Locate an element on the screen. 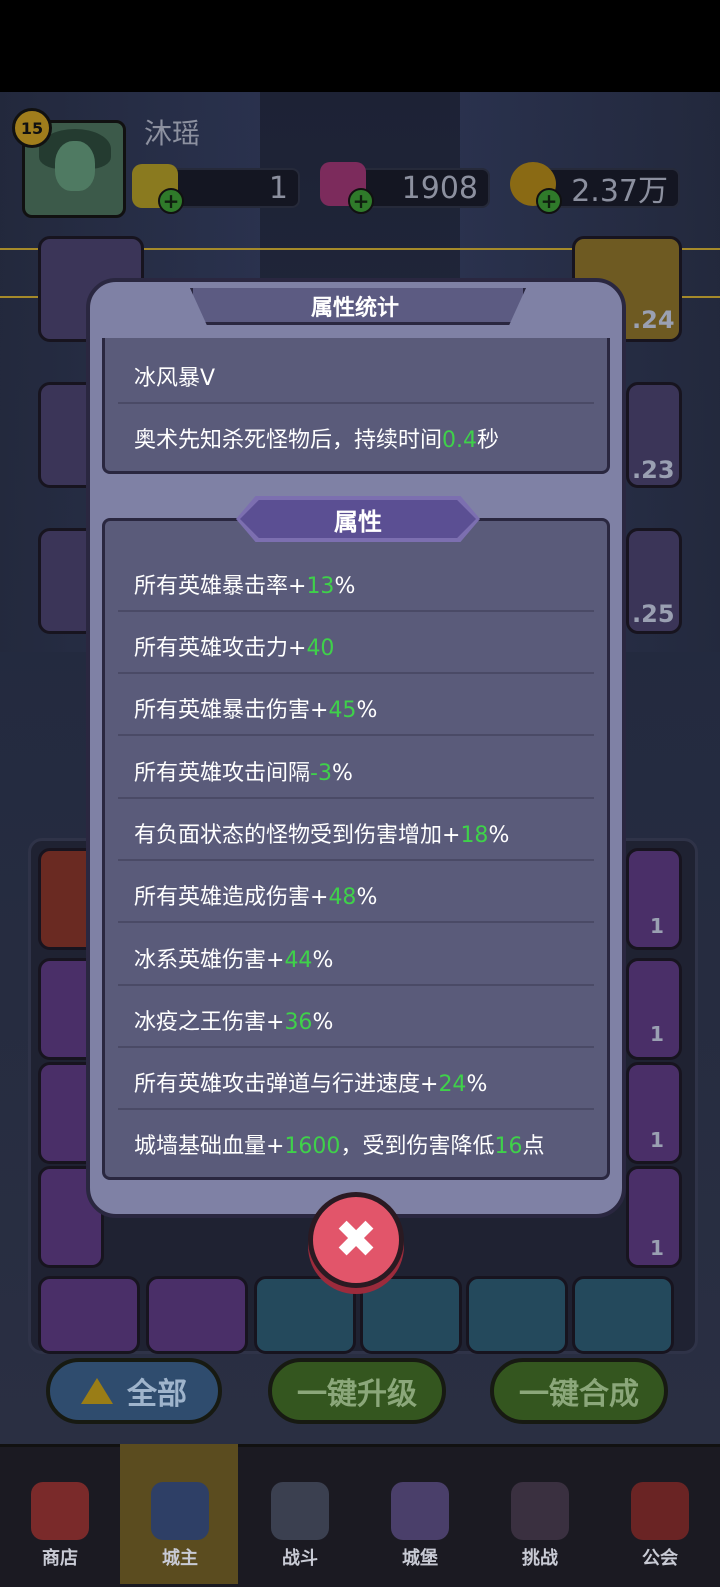 This screenshot has height=1587, width=720. level-badge: 15 is located at coordinates (32, 128).